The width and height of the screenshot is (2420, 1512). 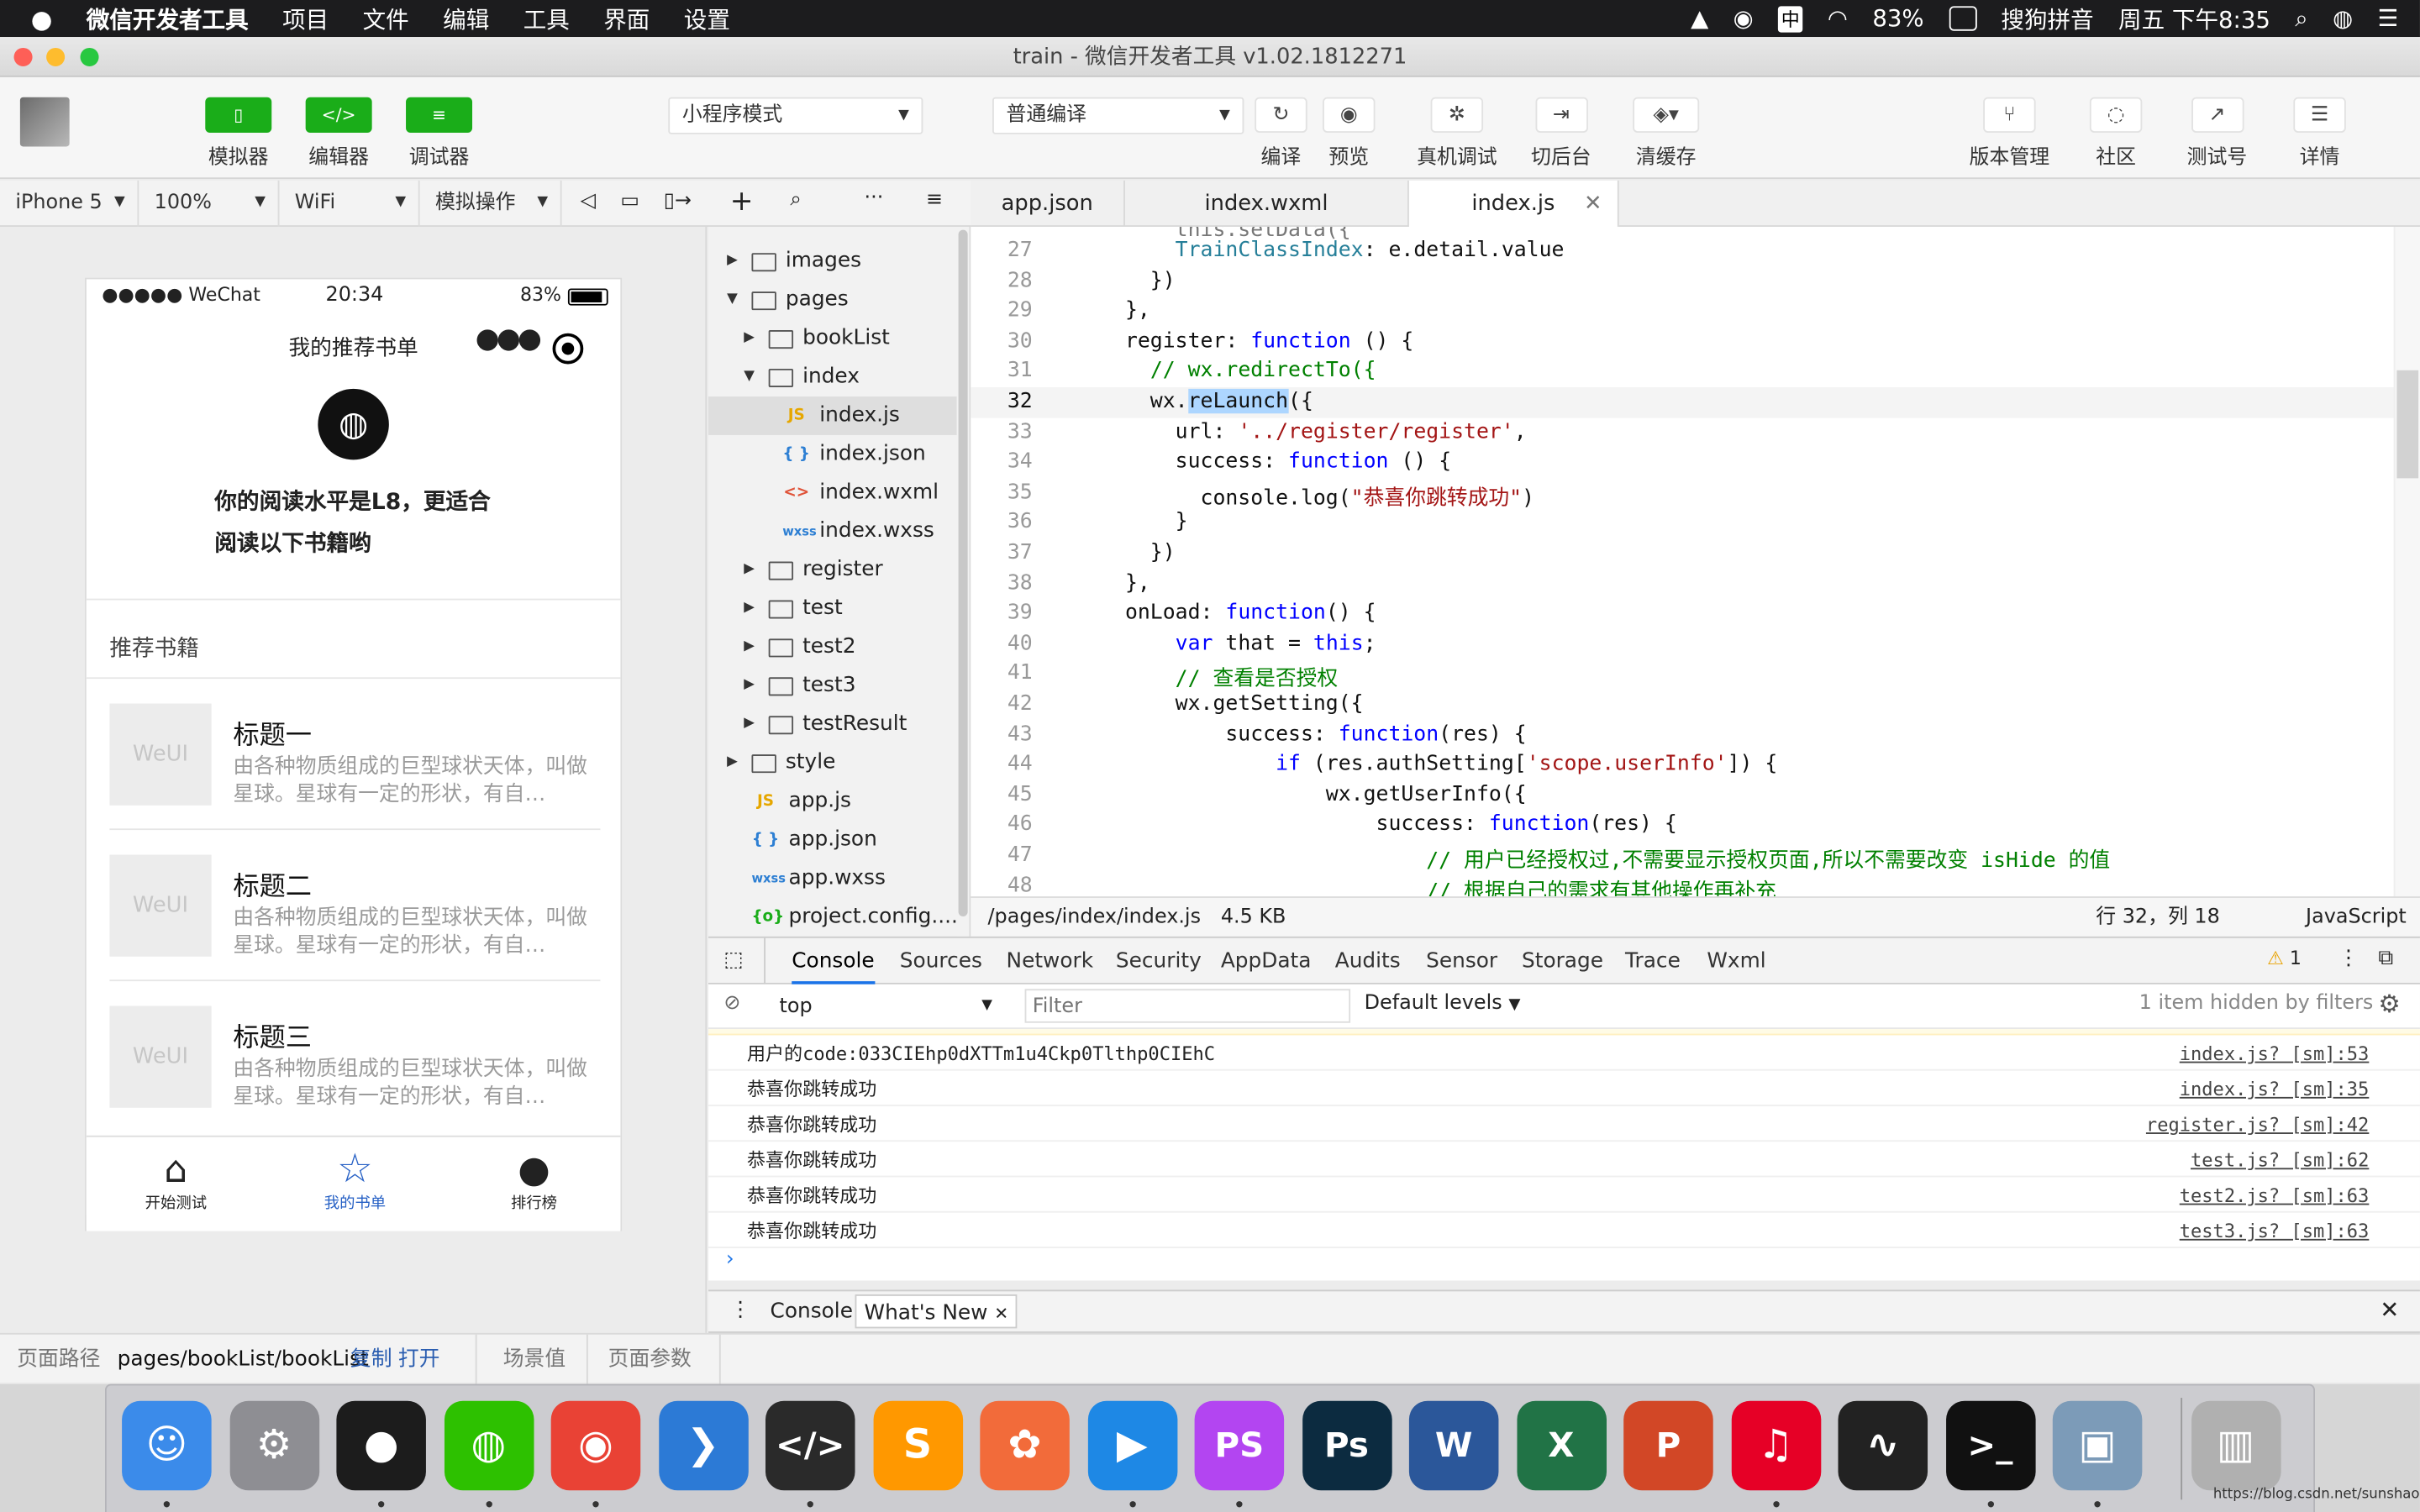 I want to click on menu-item-edit: 编辑, so click(x=466, y=19).